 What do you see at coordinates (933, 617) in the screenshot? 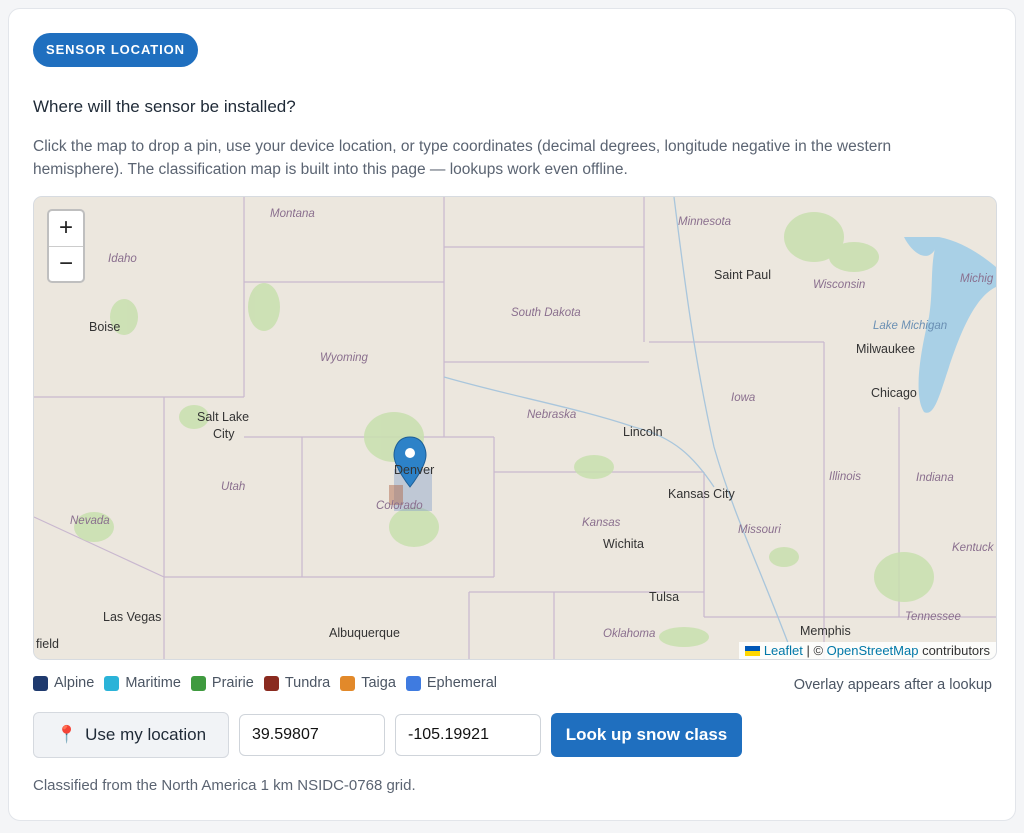
I see `state-label-tennessee: Tennessee` at bounding box center [933, 617].